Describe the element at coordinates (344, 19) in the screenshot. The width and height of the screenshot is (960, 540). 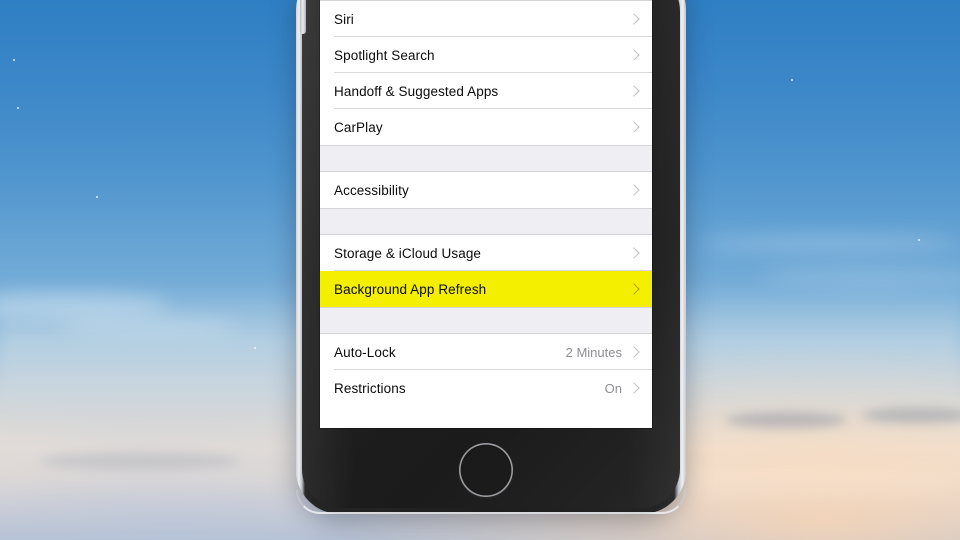
I see `list-item-label: Siri` at that location.